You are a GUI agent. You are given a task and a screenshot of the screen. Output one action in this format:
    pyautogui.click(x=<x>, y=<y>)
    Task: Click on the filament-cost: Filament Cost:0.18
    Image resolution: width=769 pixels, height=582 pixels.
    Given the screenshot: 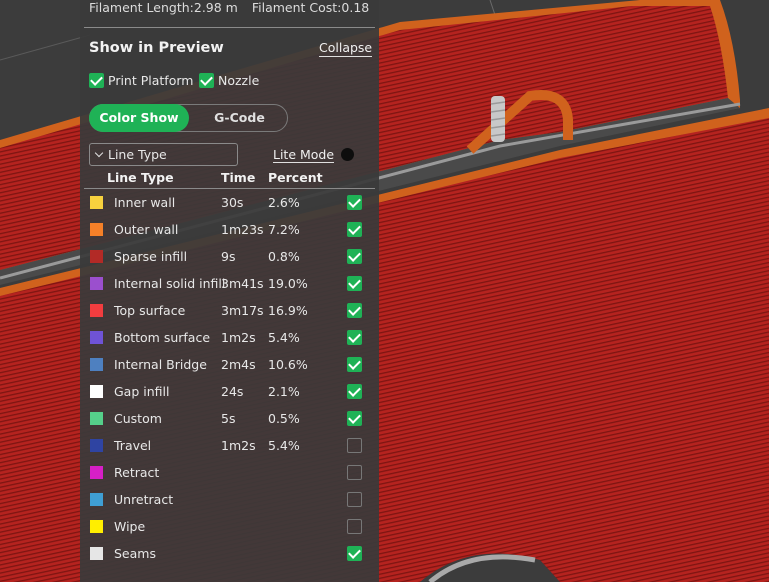 What is the action you would take?
    pyautogui.click(x=310, y=7)
    